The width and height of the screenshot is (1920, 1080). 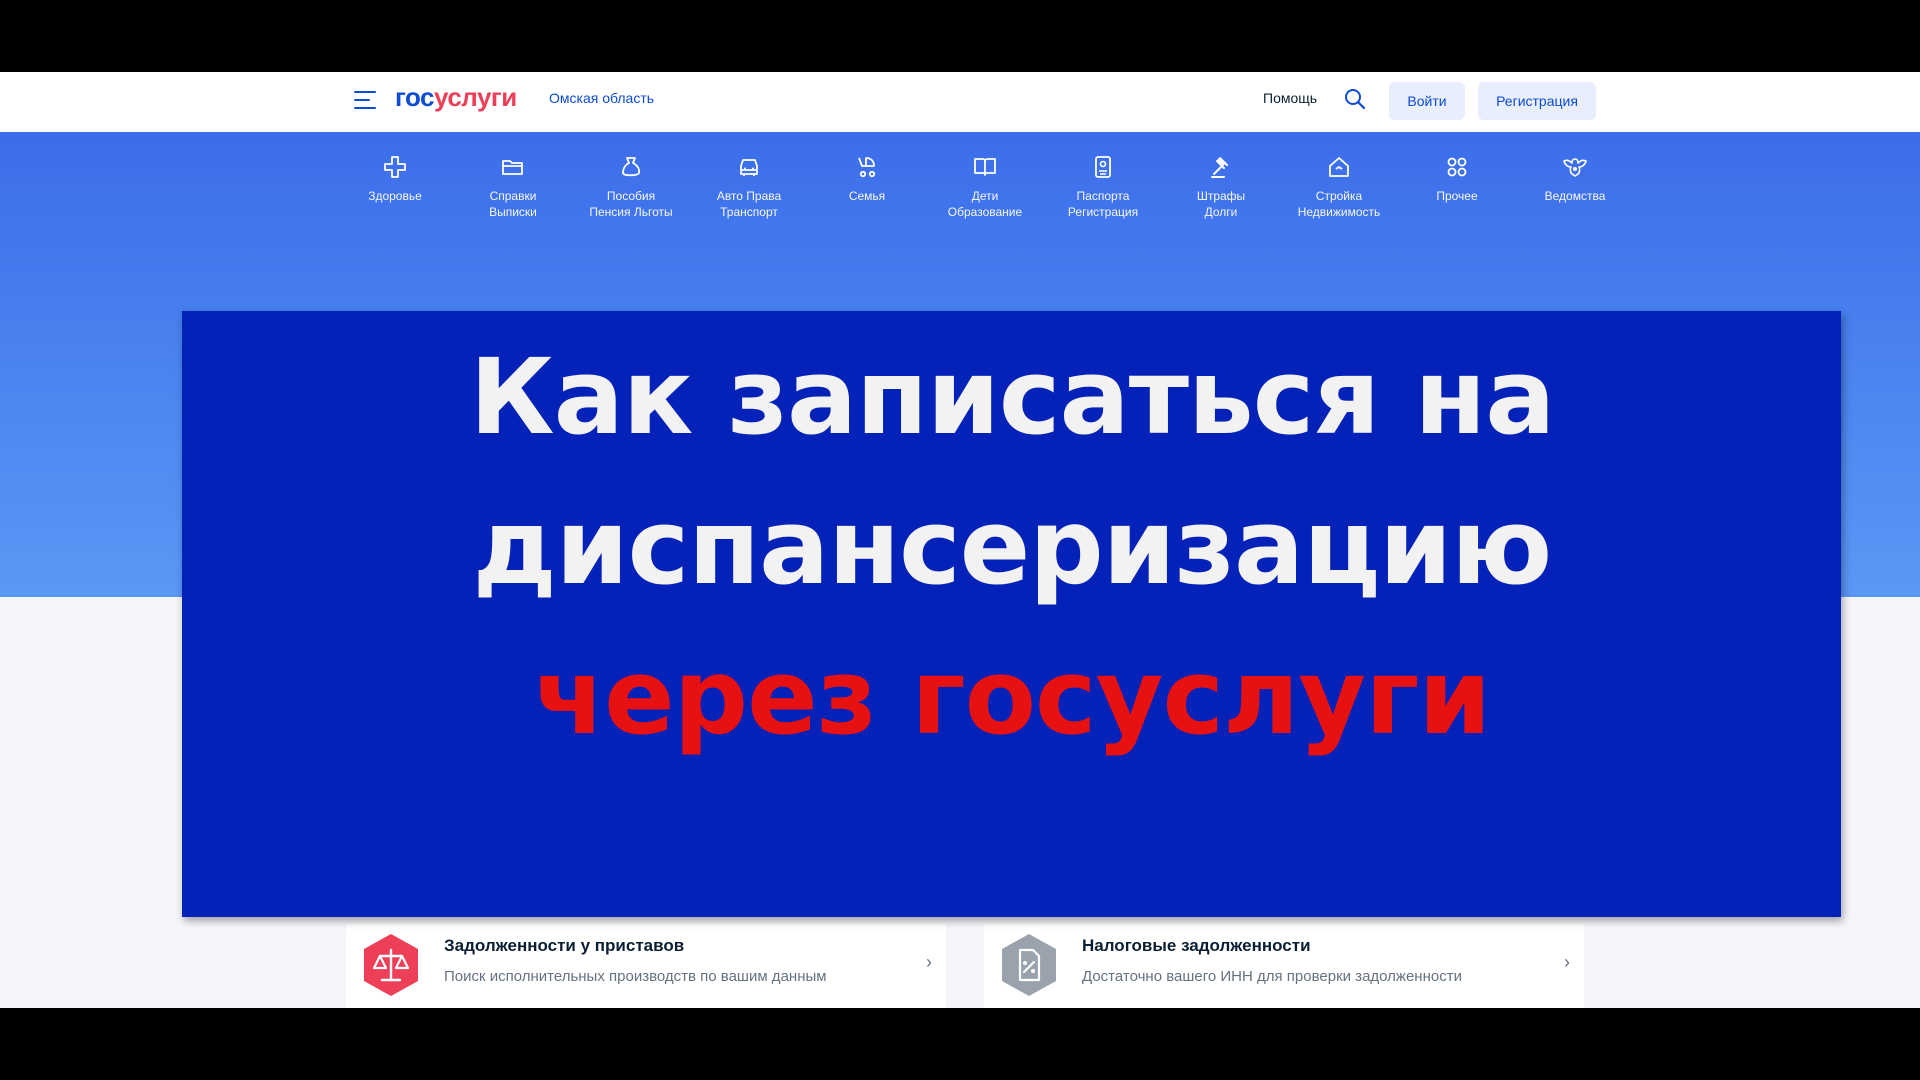 What do you see at coordinates (1221, 187) in the screenshot?
I see `category-fines: Штрафы Долги` at bounding box center [1221, 187].